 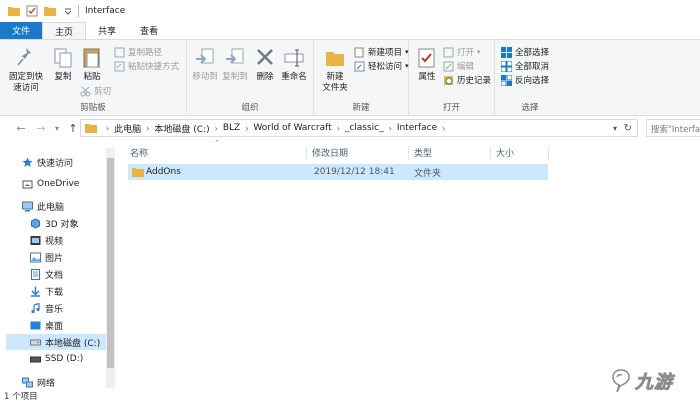 I want to click on breadcrumb-wow: World of Warcraft, so click(x=292, y=128).